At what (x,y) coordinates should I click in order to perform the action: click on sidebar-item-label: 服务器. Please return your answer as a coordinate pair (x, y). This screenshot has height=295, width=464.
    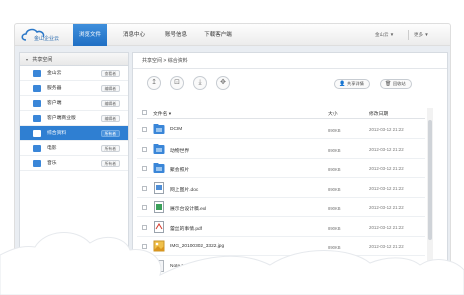
    Looking at the image, I should click on (54, 88).